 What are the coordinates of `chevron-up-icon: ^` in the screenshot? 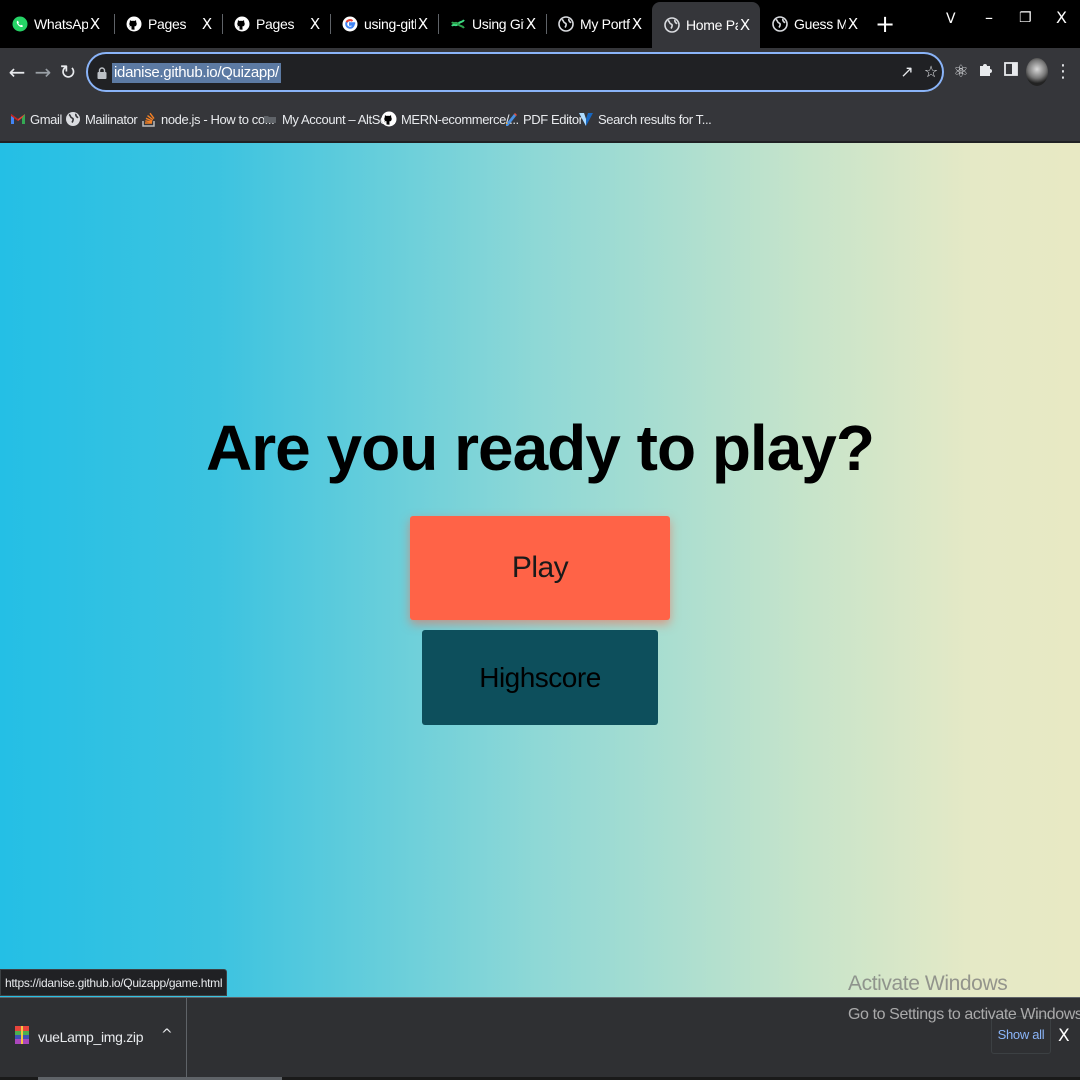 It's located at (167, 1035).